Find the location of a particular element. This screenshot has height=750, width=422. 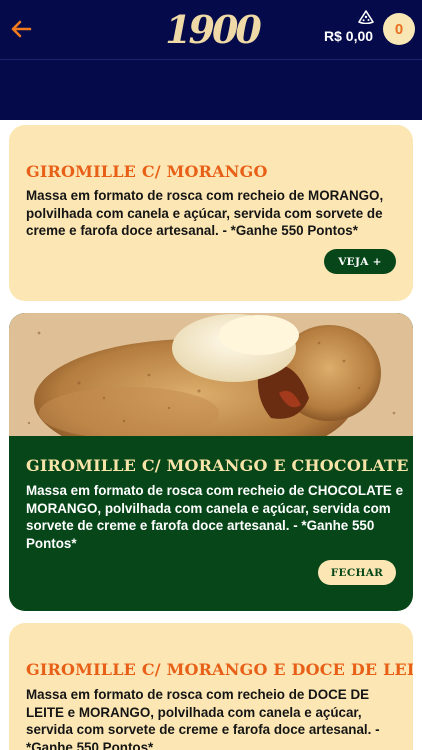

product-title: GIROMILLE C/ MORANGO is located at coordinates (147, 171).